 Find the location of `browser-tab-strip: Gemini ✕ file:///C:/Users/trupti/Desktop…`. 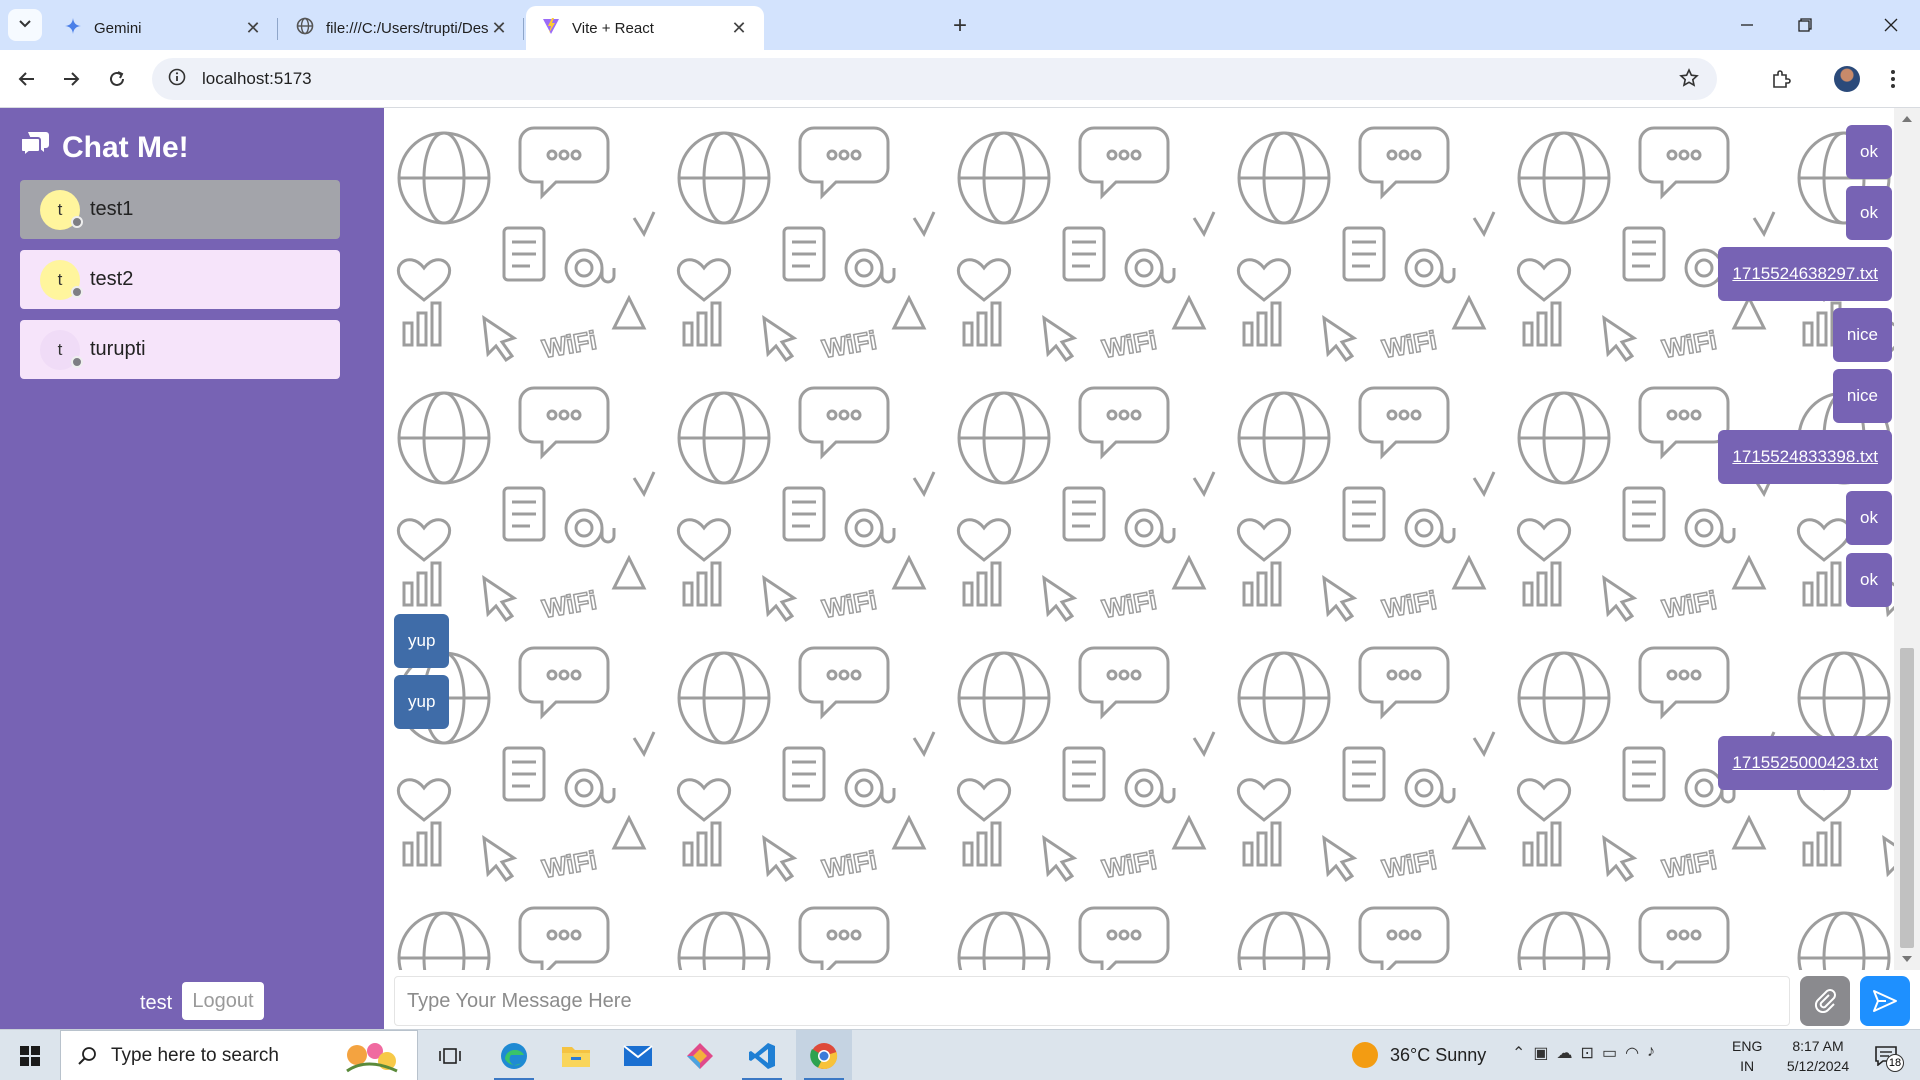

browser-tab-strip: Gemini ✕ file:///C:/Users/trupti/Desktop… is located at coordinates (960, 25).